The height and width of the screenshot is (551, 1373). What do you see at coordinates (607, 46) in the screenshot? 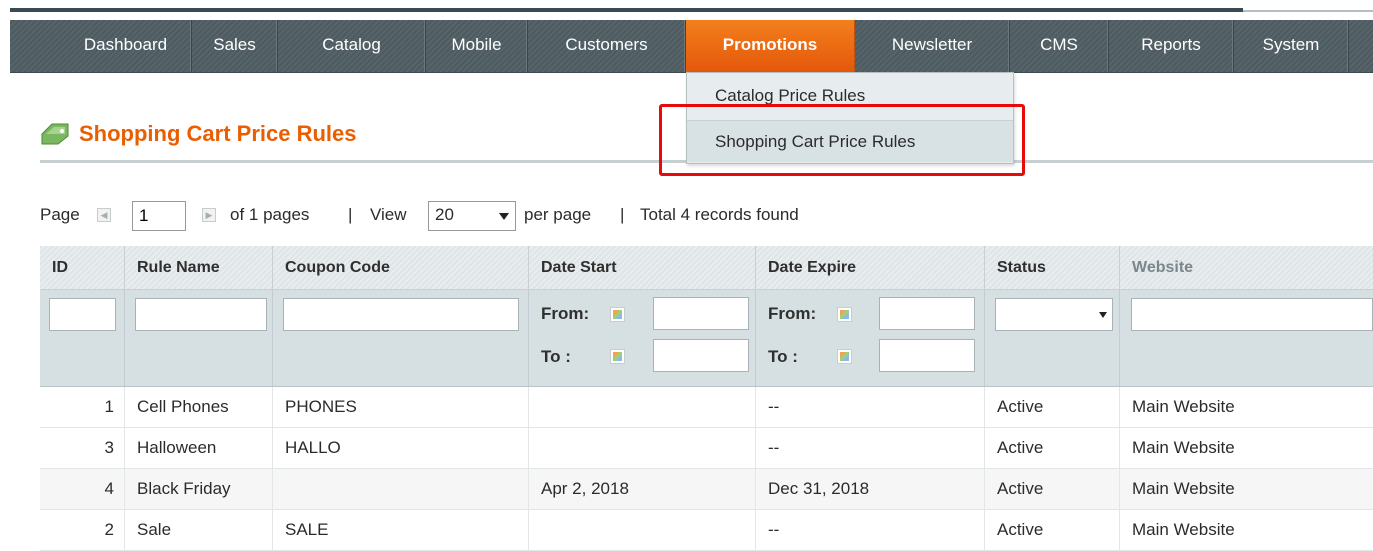
I see `nav-item-customers: Customers` at bounding box center [607, 46].